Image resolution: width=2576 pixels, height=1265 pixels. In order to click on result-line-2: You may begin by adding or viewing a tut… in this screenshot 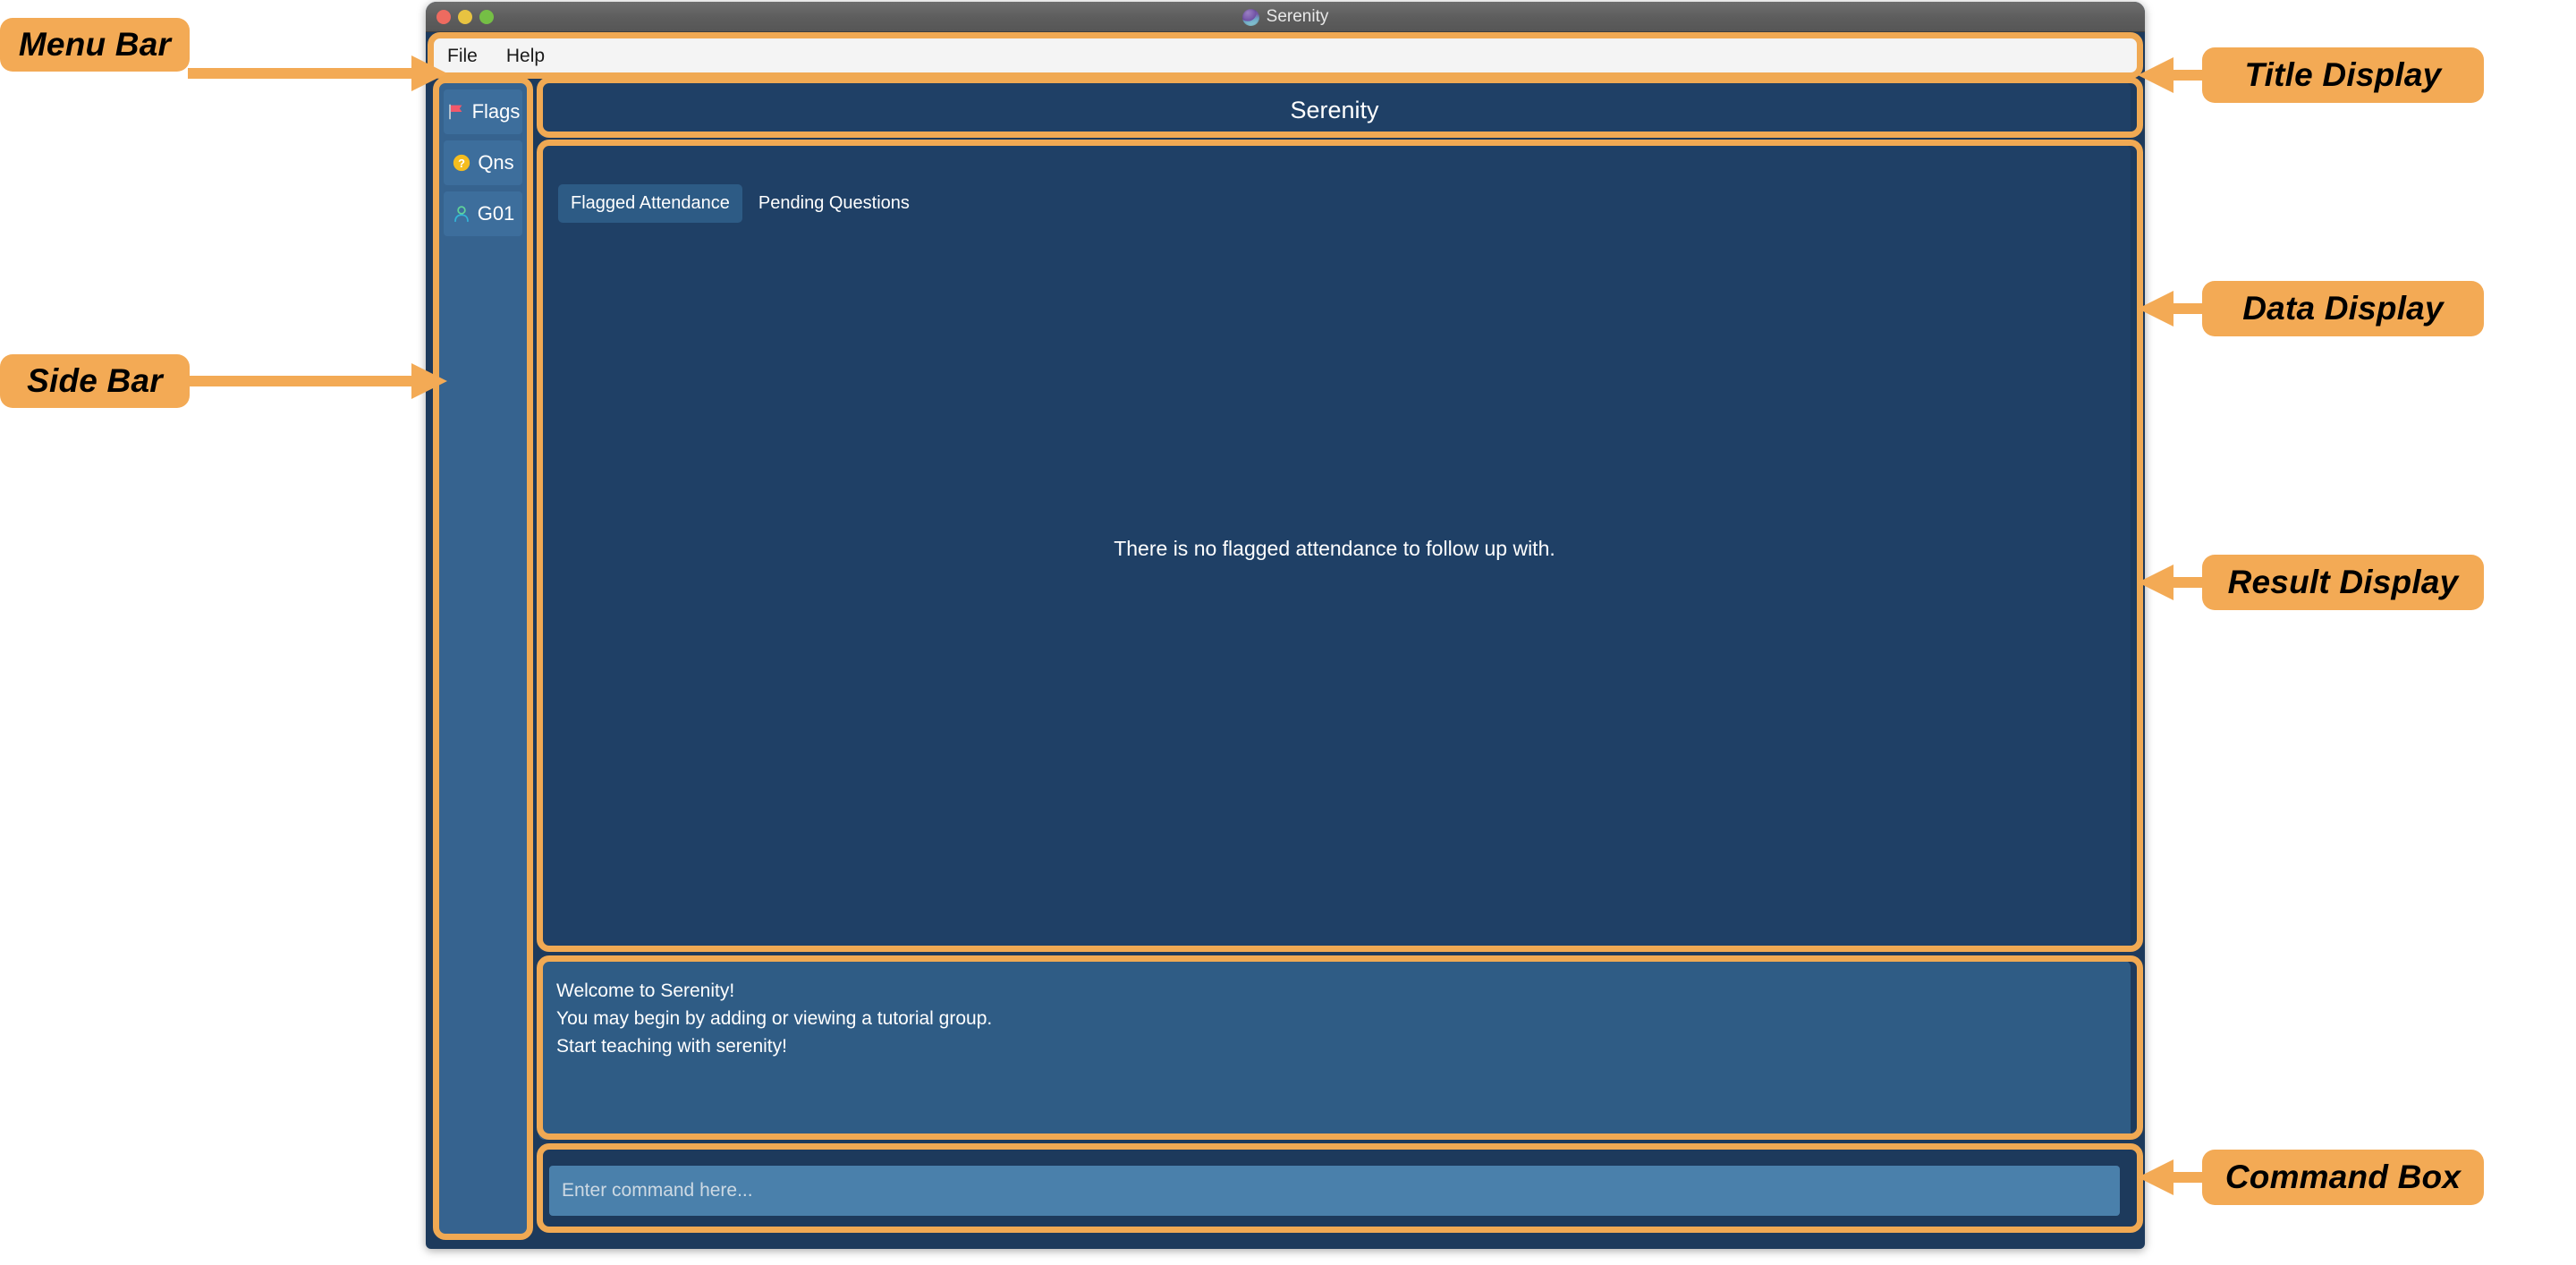, I will do `click(774, 1018)`.